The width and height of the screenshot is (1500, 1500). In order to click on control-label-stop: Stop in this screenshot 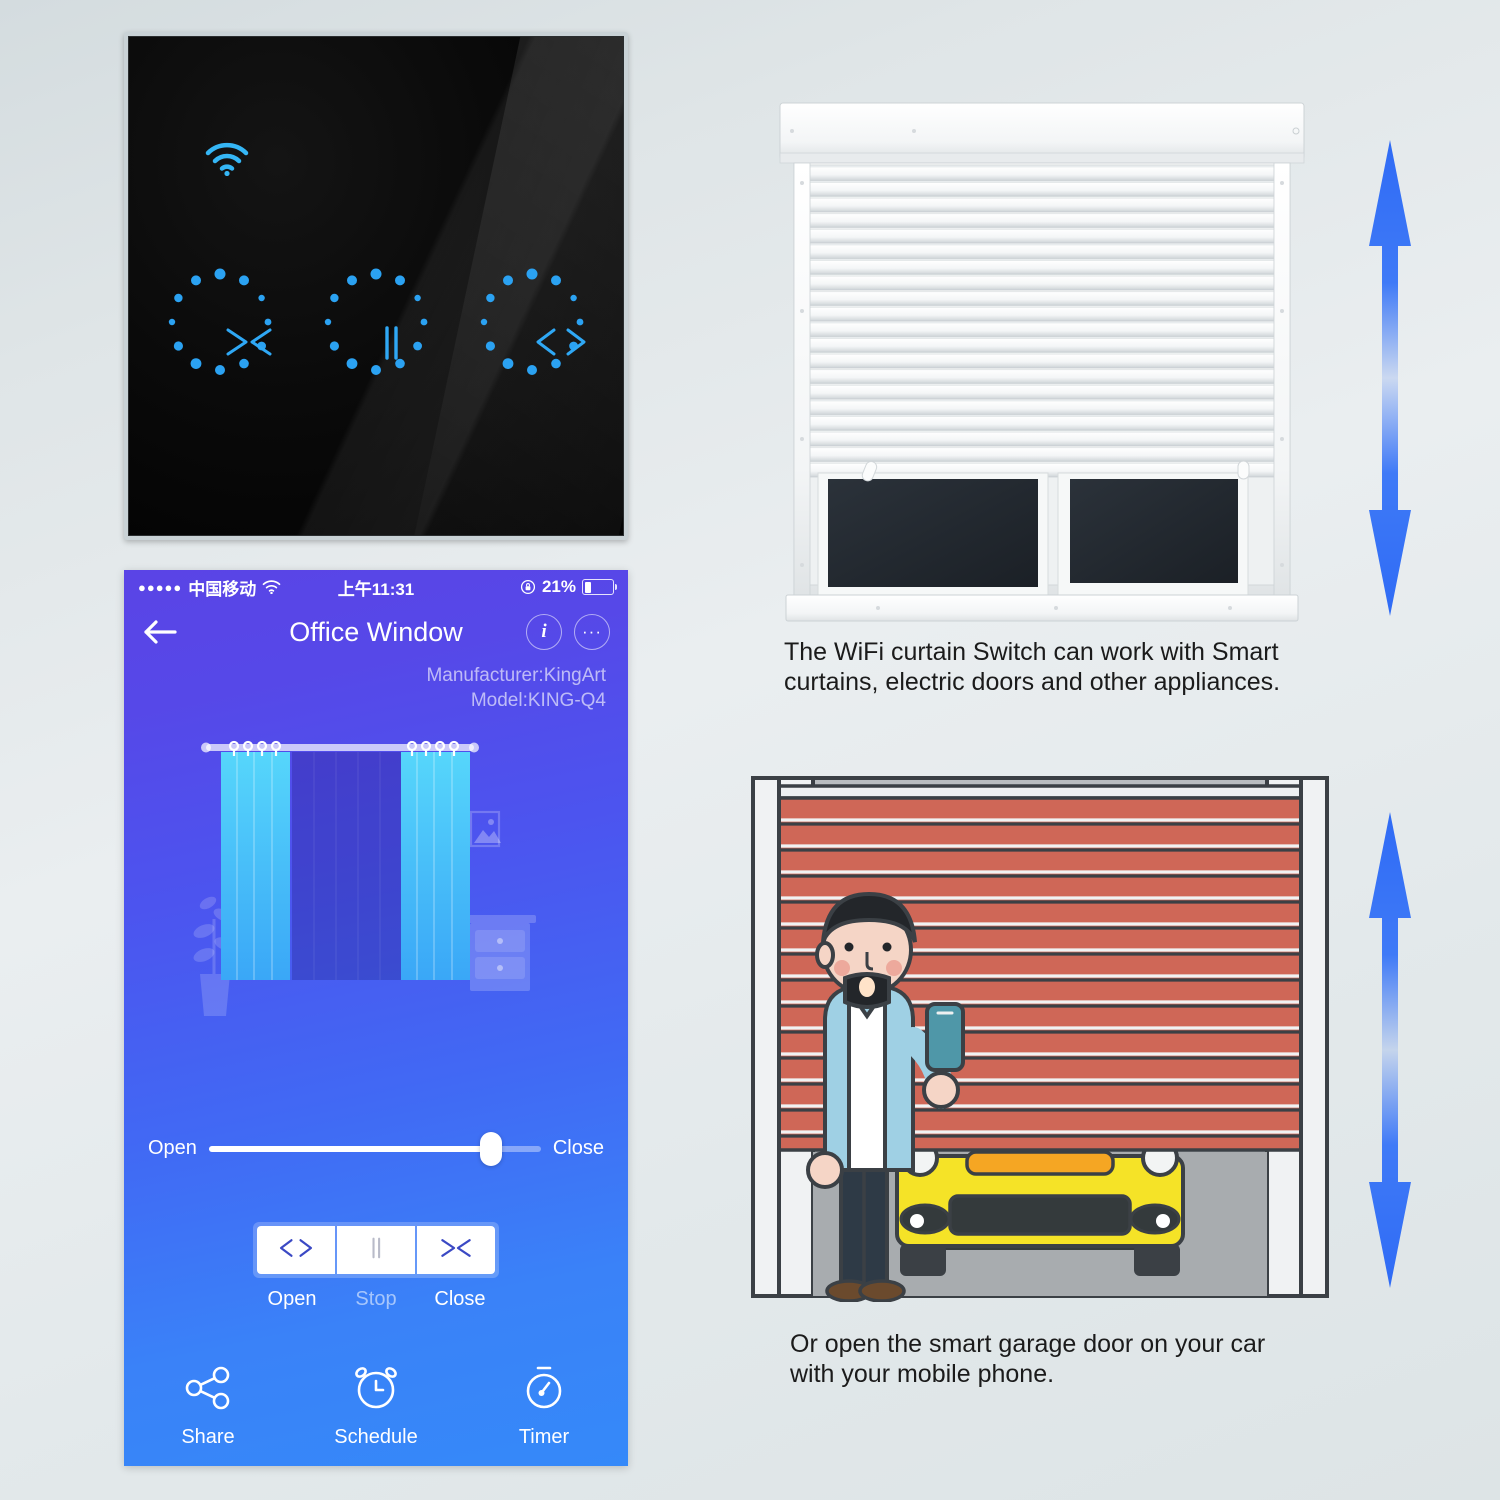, I will do `click(376, 1299)`.